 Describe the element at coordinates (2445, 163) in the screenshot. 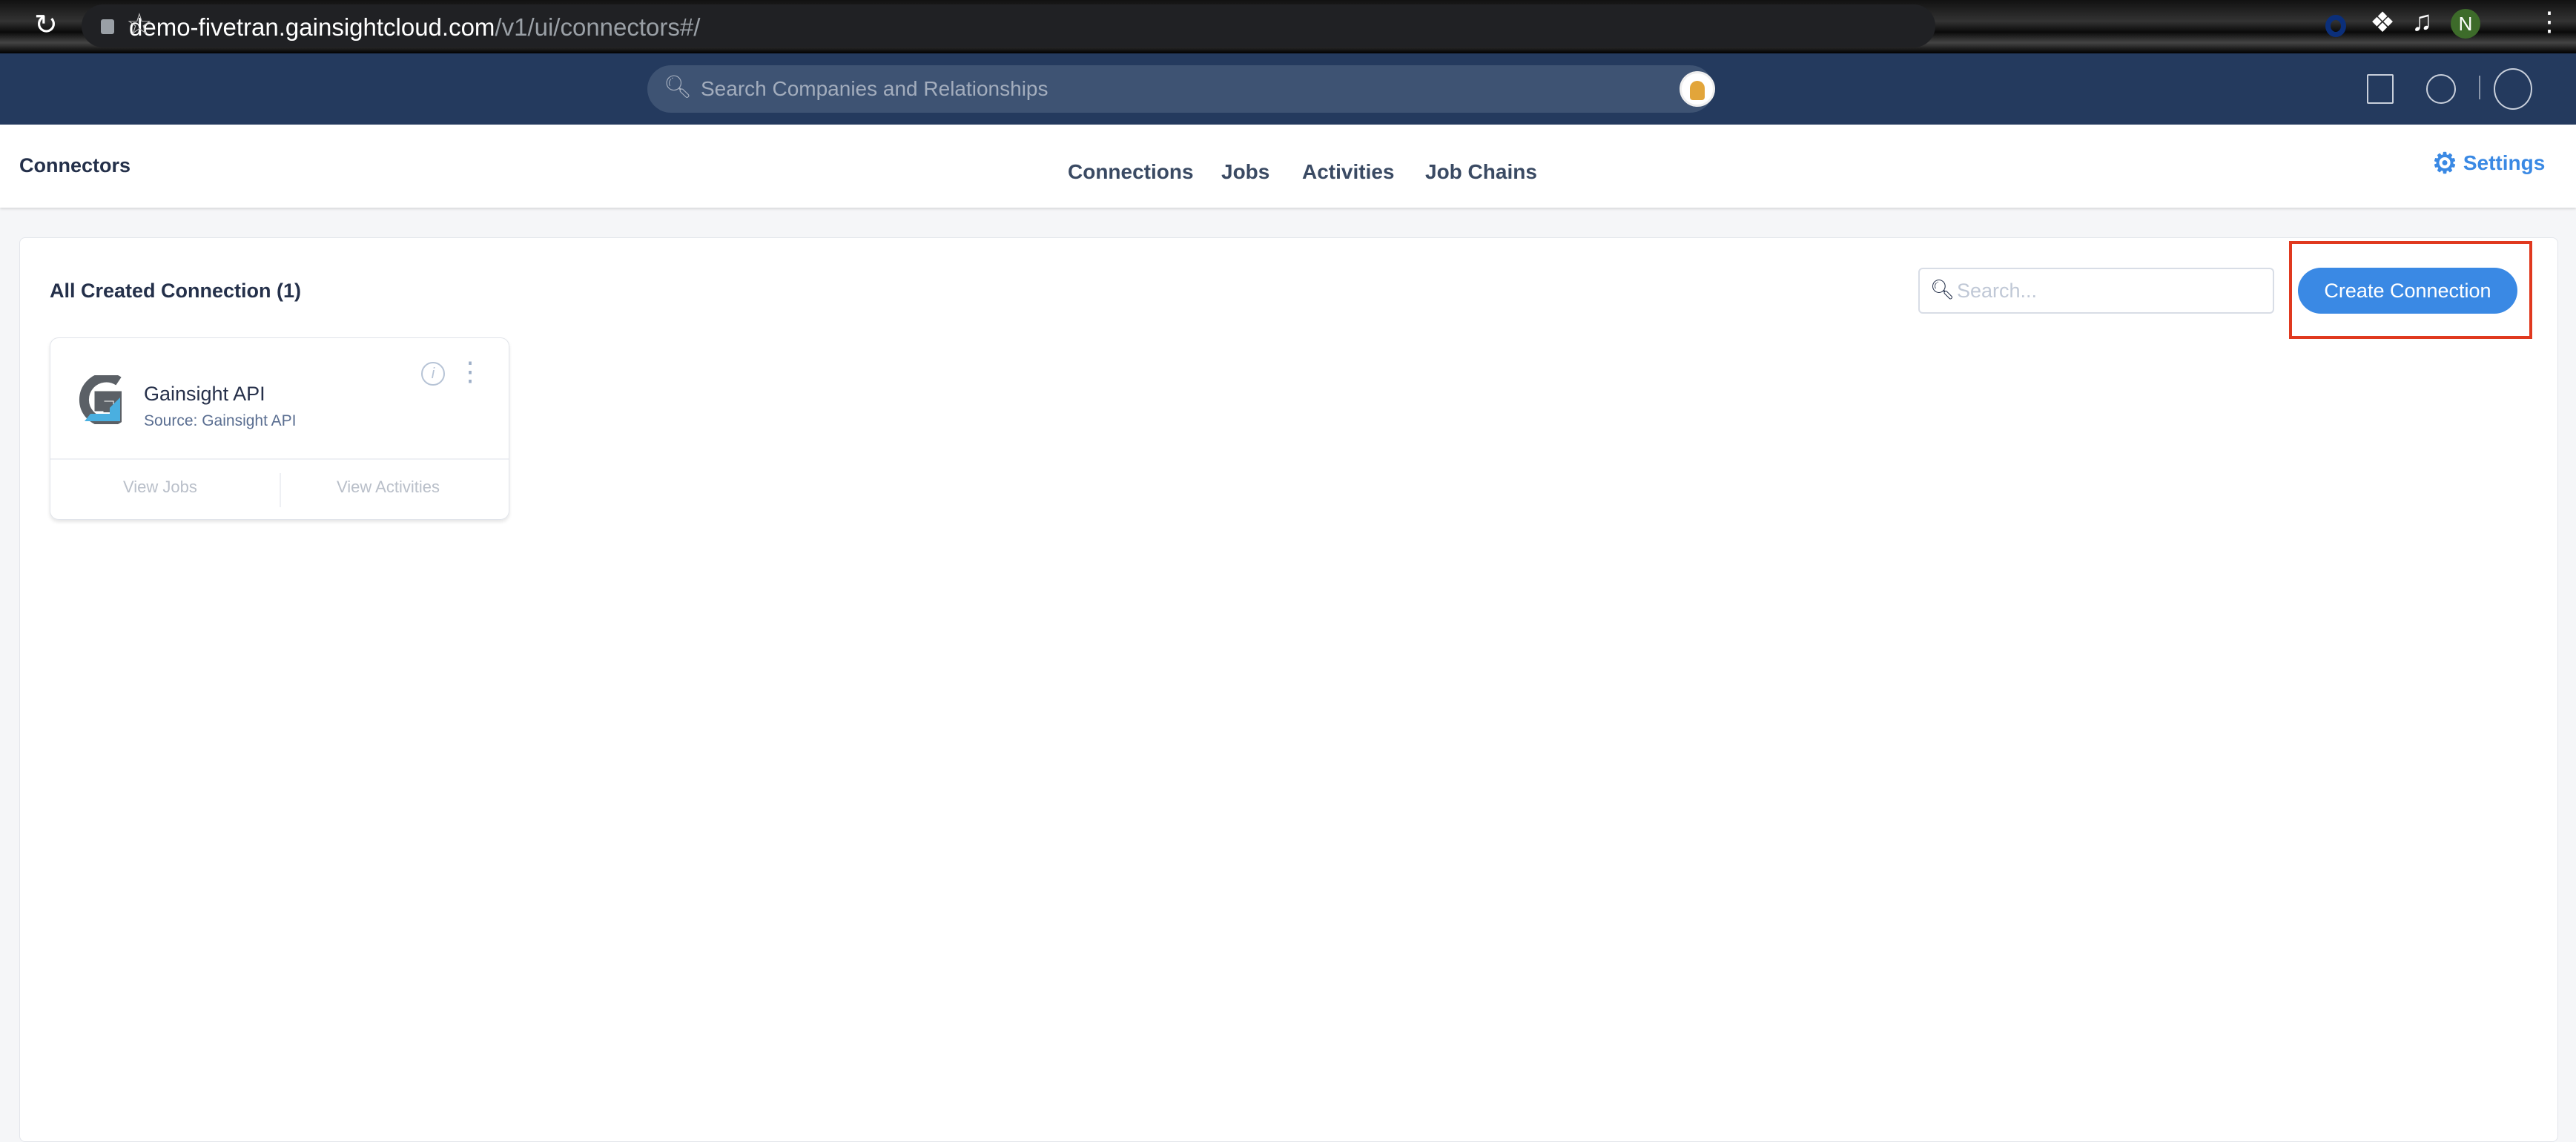

I see `gear-icon: ⚙` at that location.